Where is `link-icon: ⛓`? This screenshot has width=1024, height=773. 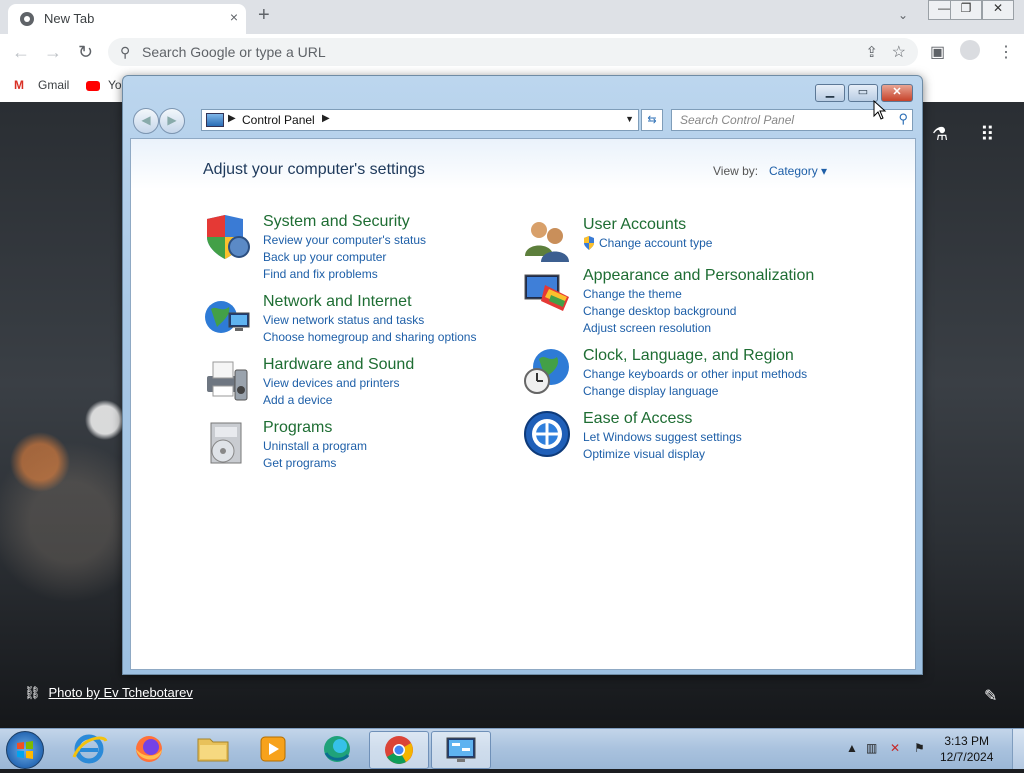
link-icon: ⛓ is located at coordinates (32, 692).